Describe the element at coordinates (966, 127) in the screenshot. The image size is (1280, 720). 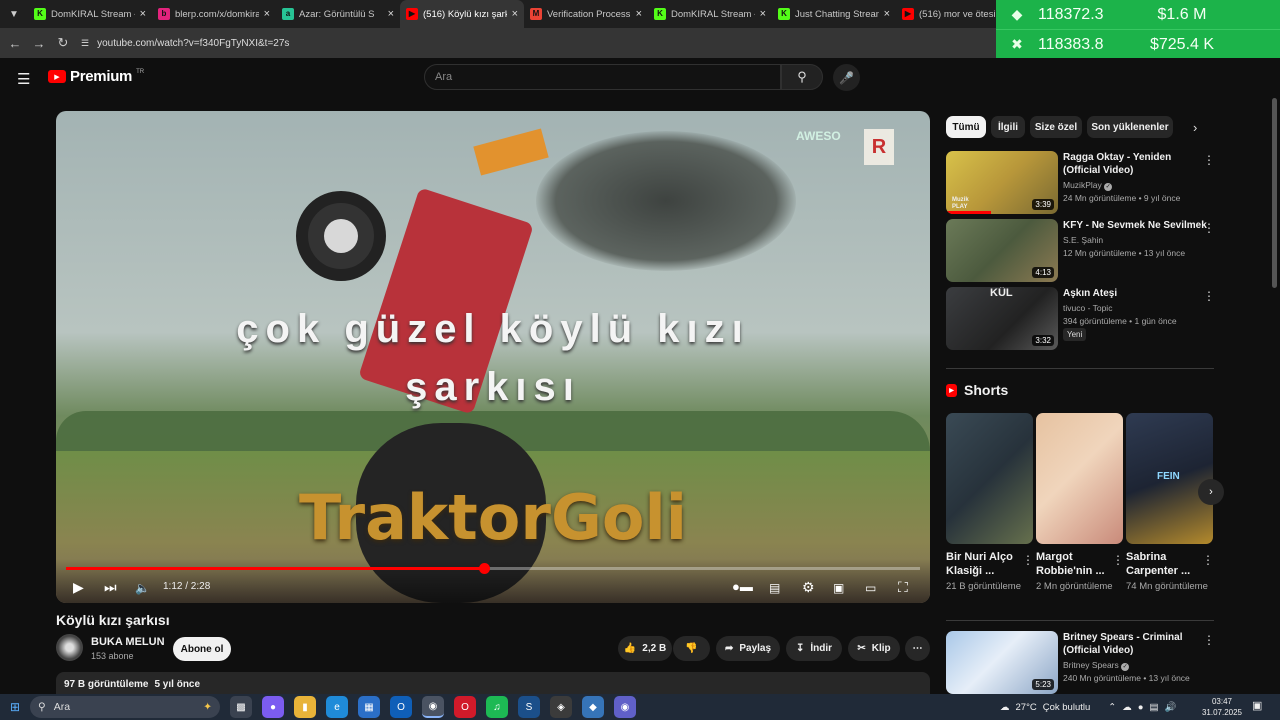
I see `chip-all: Tümü` at that location.